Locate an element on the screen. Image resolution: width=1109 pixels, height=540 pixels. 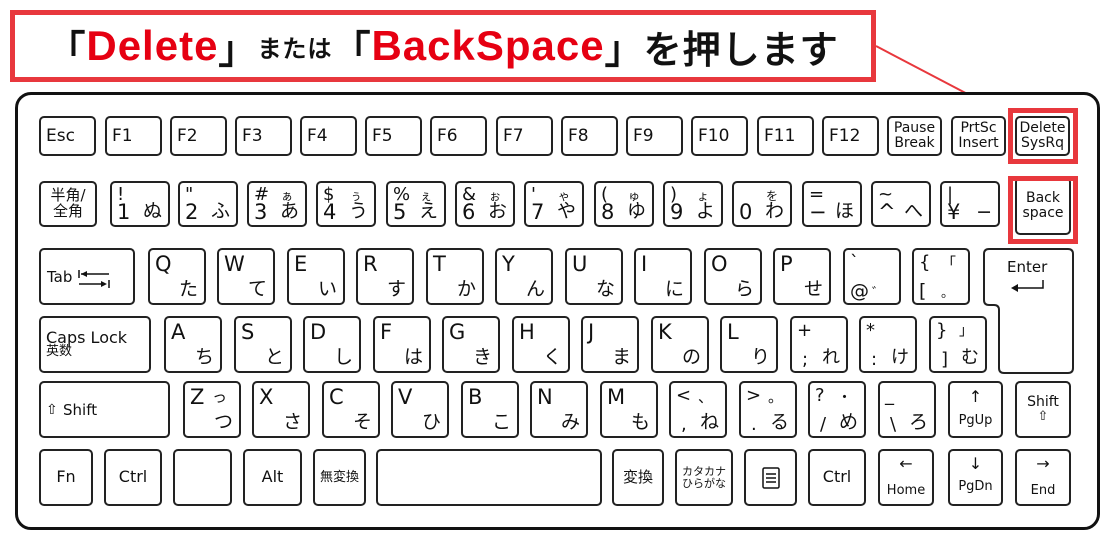
key-down-pgdn: ↓ PgDn is located at coordinates (975, 477).